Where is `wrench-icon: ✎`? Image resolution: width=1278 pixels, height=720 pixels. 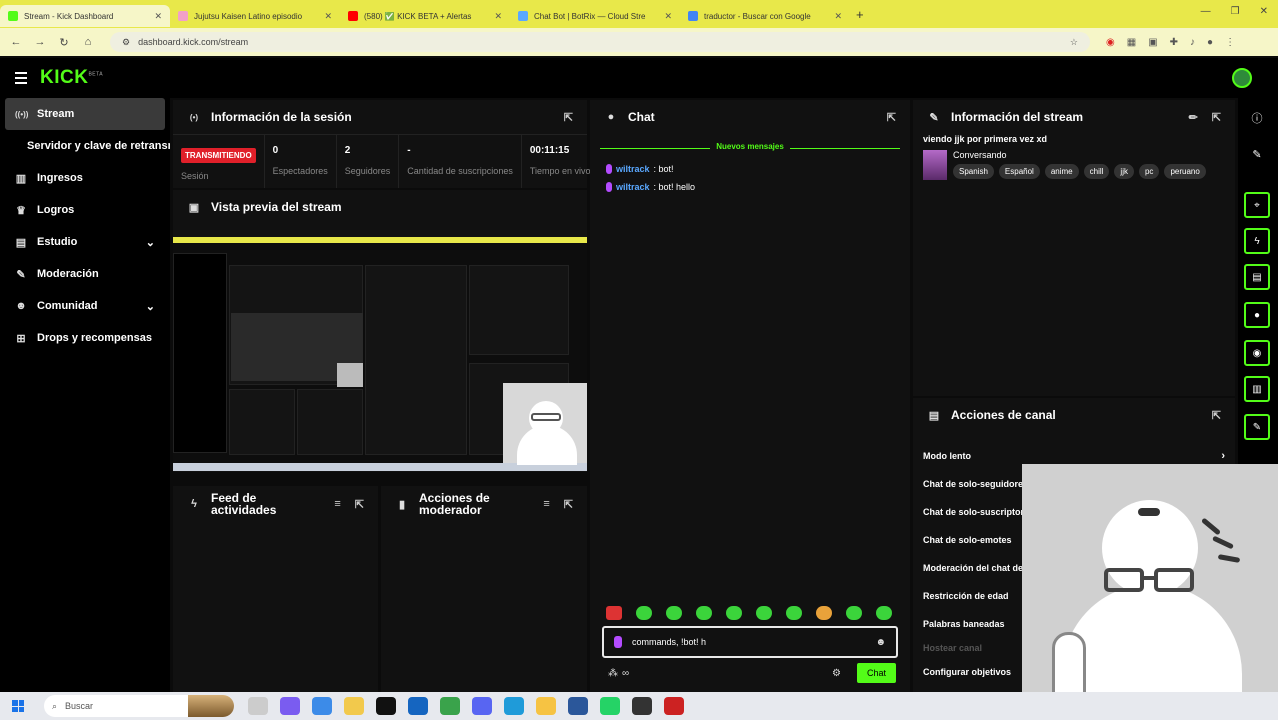
wrench-icon: ✎ is located at coordinates (1257, 427).